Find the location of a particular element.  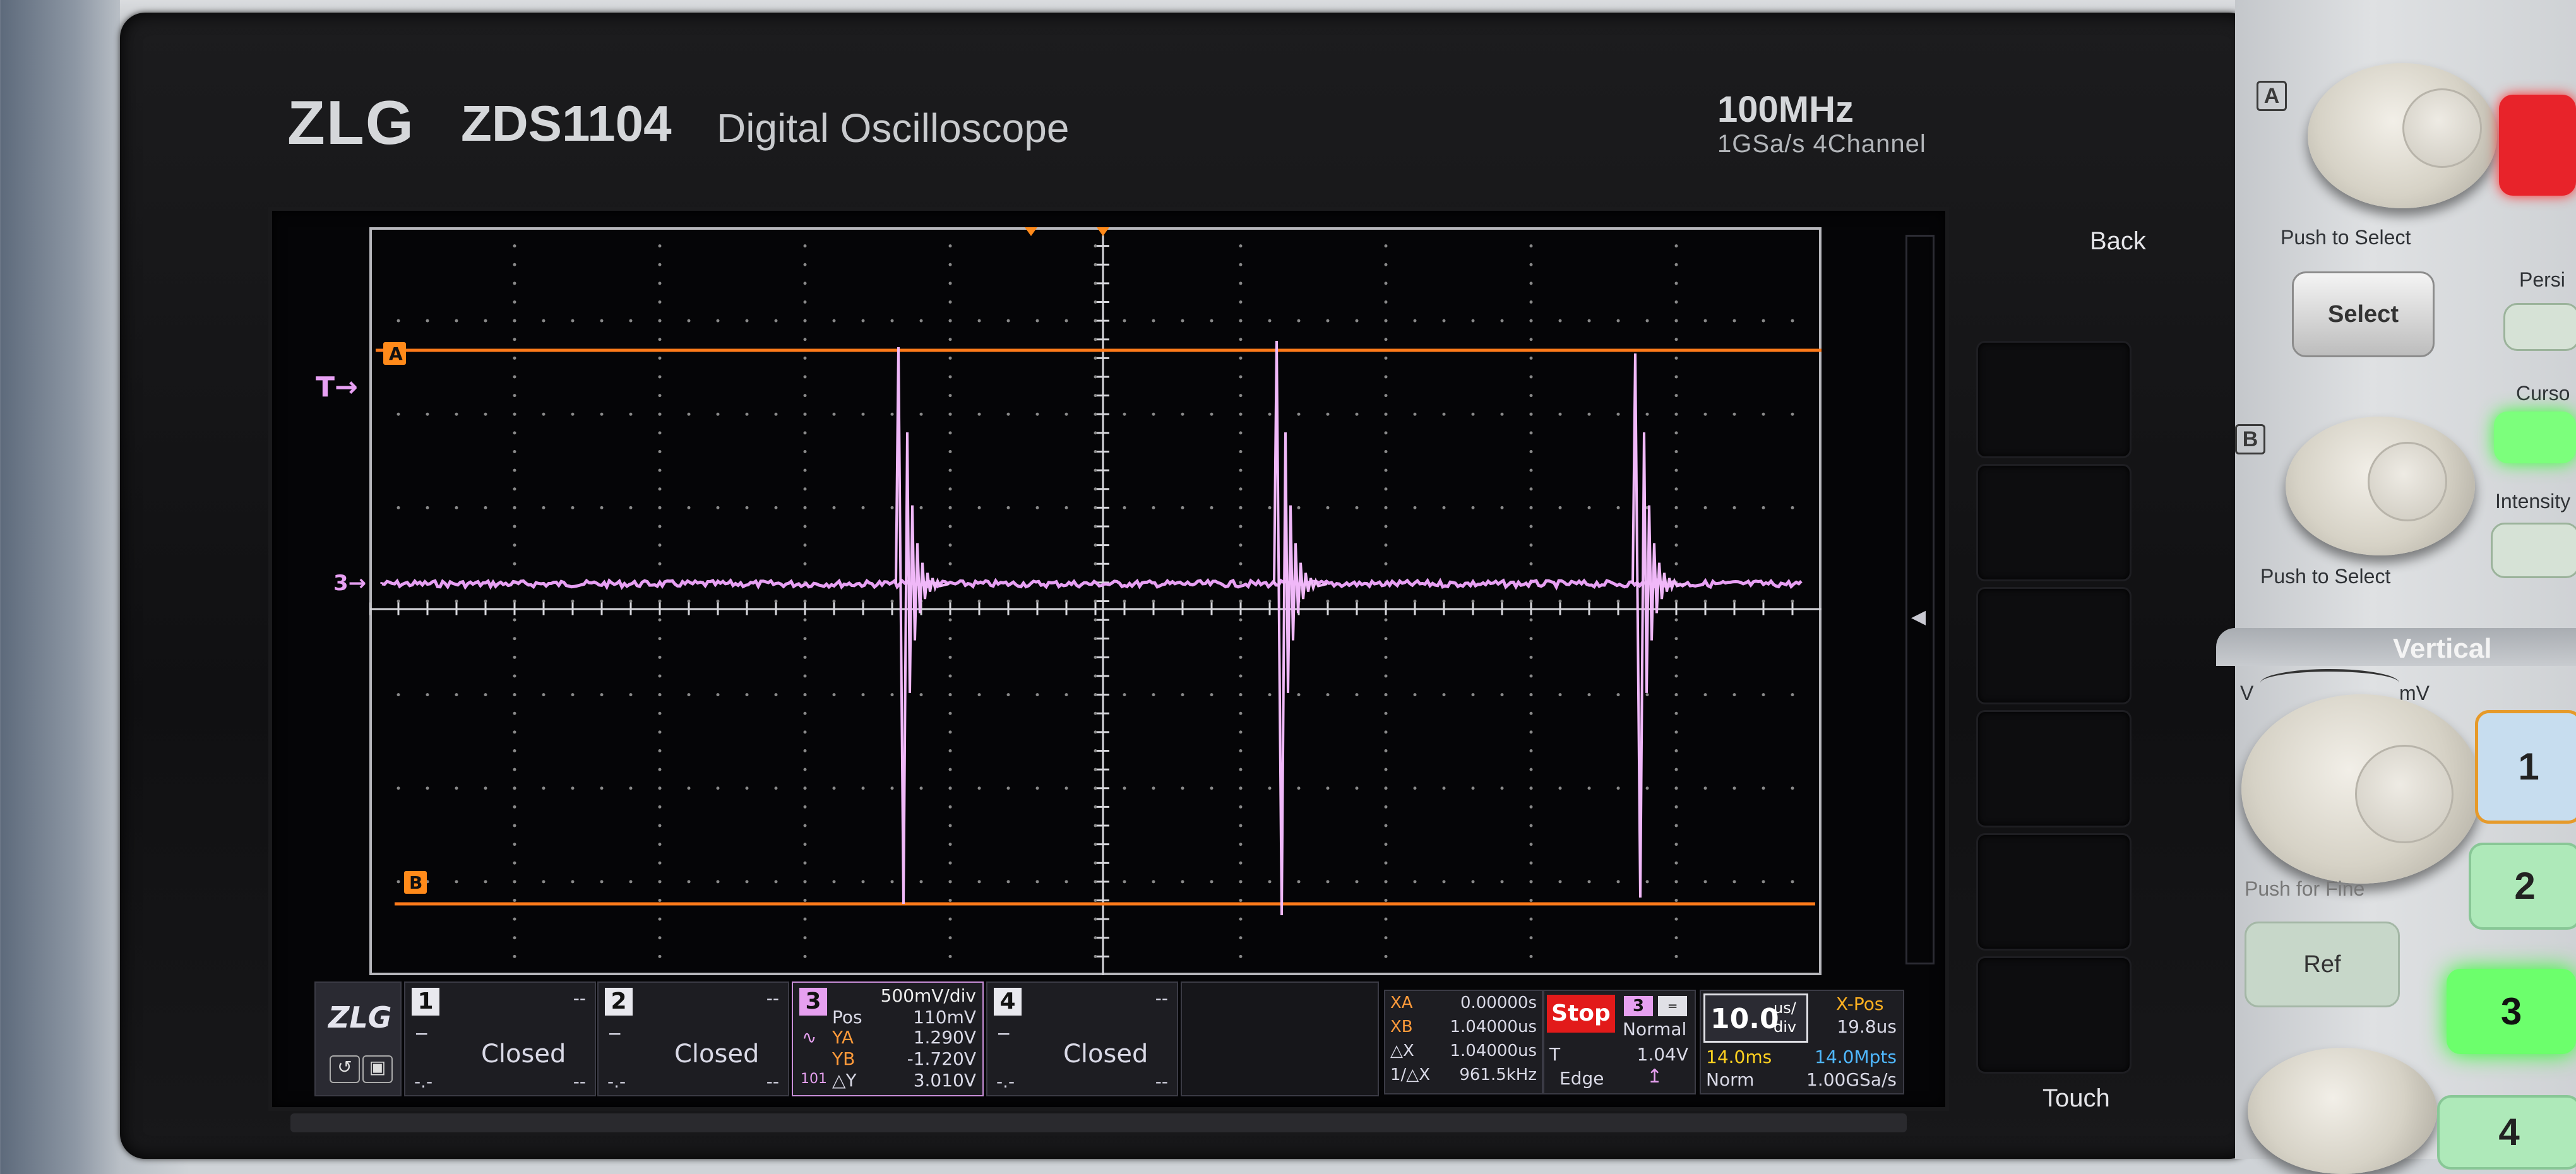

rising-edge-icon: ↥ is located at coordinates (1655, 1076).